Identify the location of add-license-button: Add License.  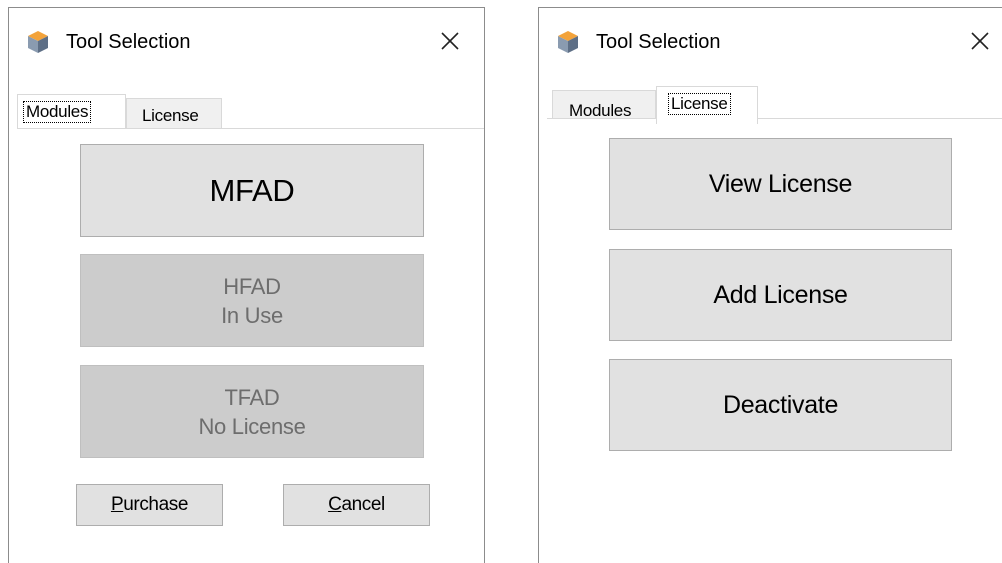
(780, 295).